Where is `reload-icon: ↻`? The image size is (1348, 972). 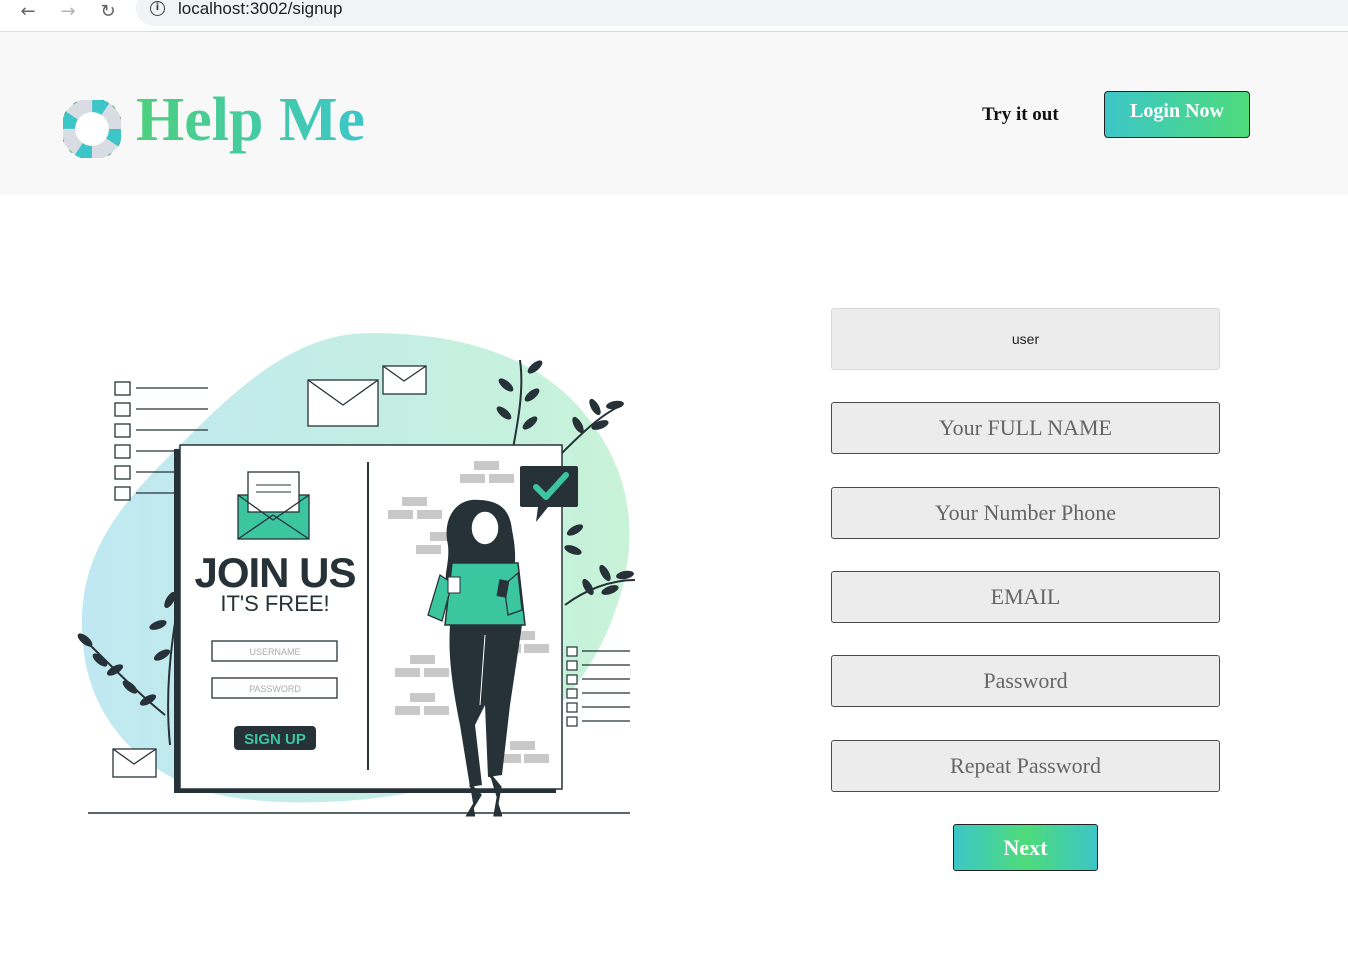
reload-icon: ↻ is located at coordinates (108, 11).